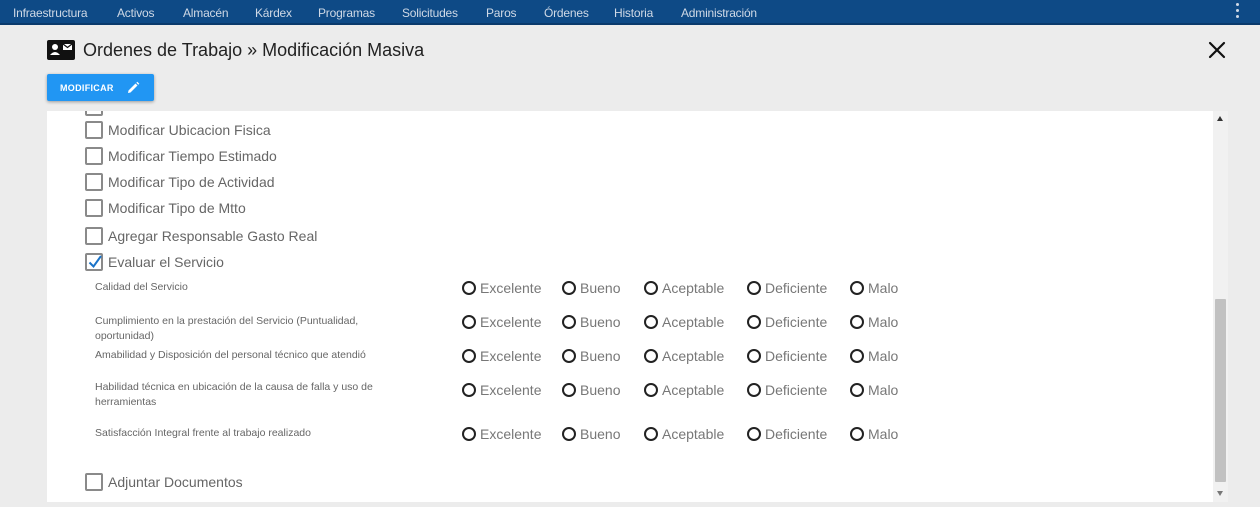 The image size is (1260, 507). Describe the element at coordinates (1220, 118) in the screenshot. I see `scroll-up-arrow-icon` at that location.